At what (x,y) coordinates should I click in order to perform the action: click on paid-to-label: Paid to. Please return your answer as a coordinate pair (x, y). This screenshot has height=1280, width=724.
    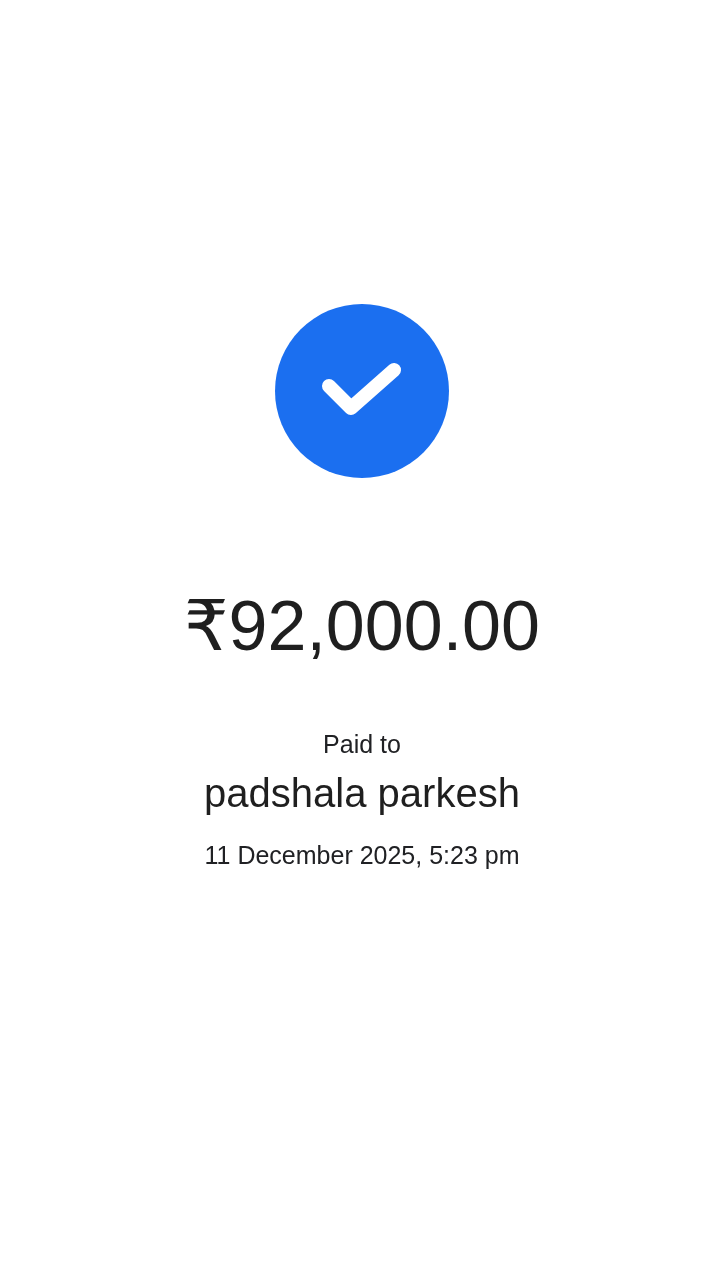
    Looking at the image, I should click on (362, 743).